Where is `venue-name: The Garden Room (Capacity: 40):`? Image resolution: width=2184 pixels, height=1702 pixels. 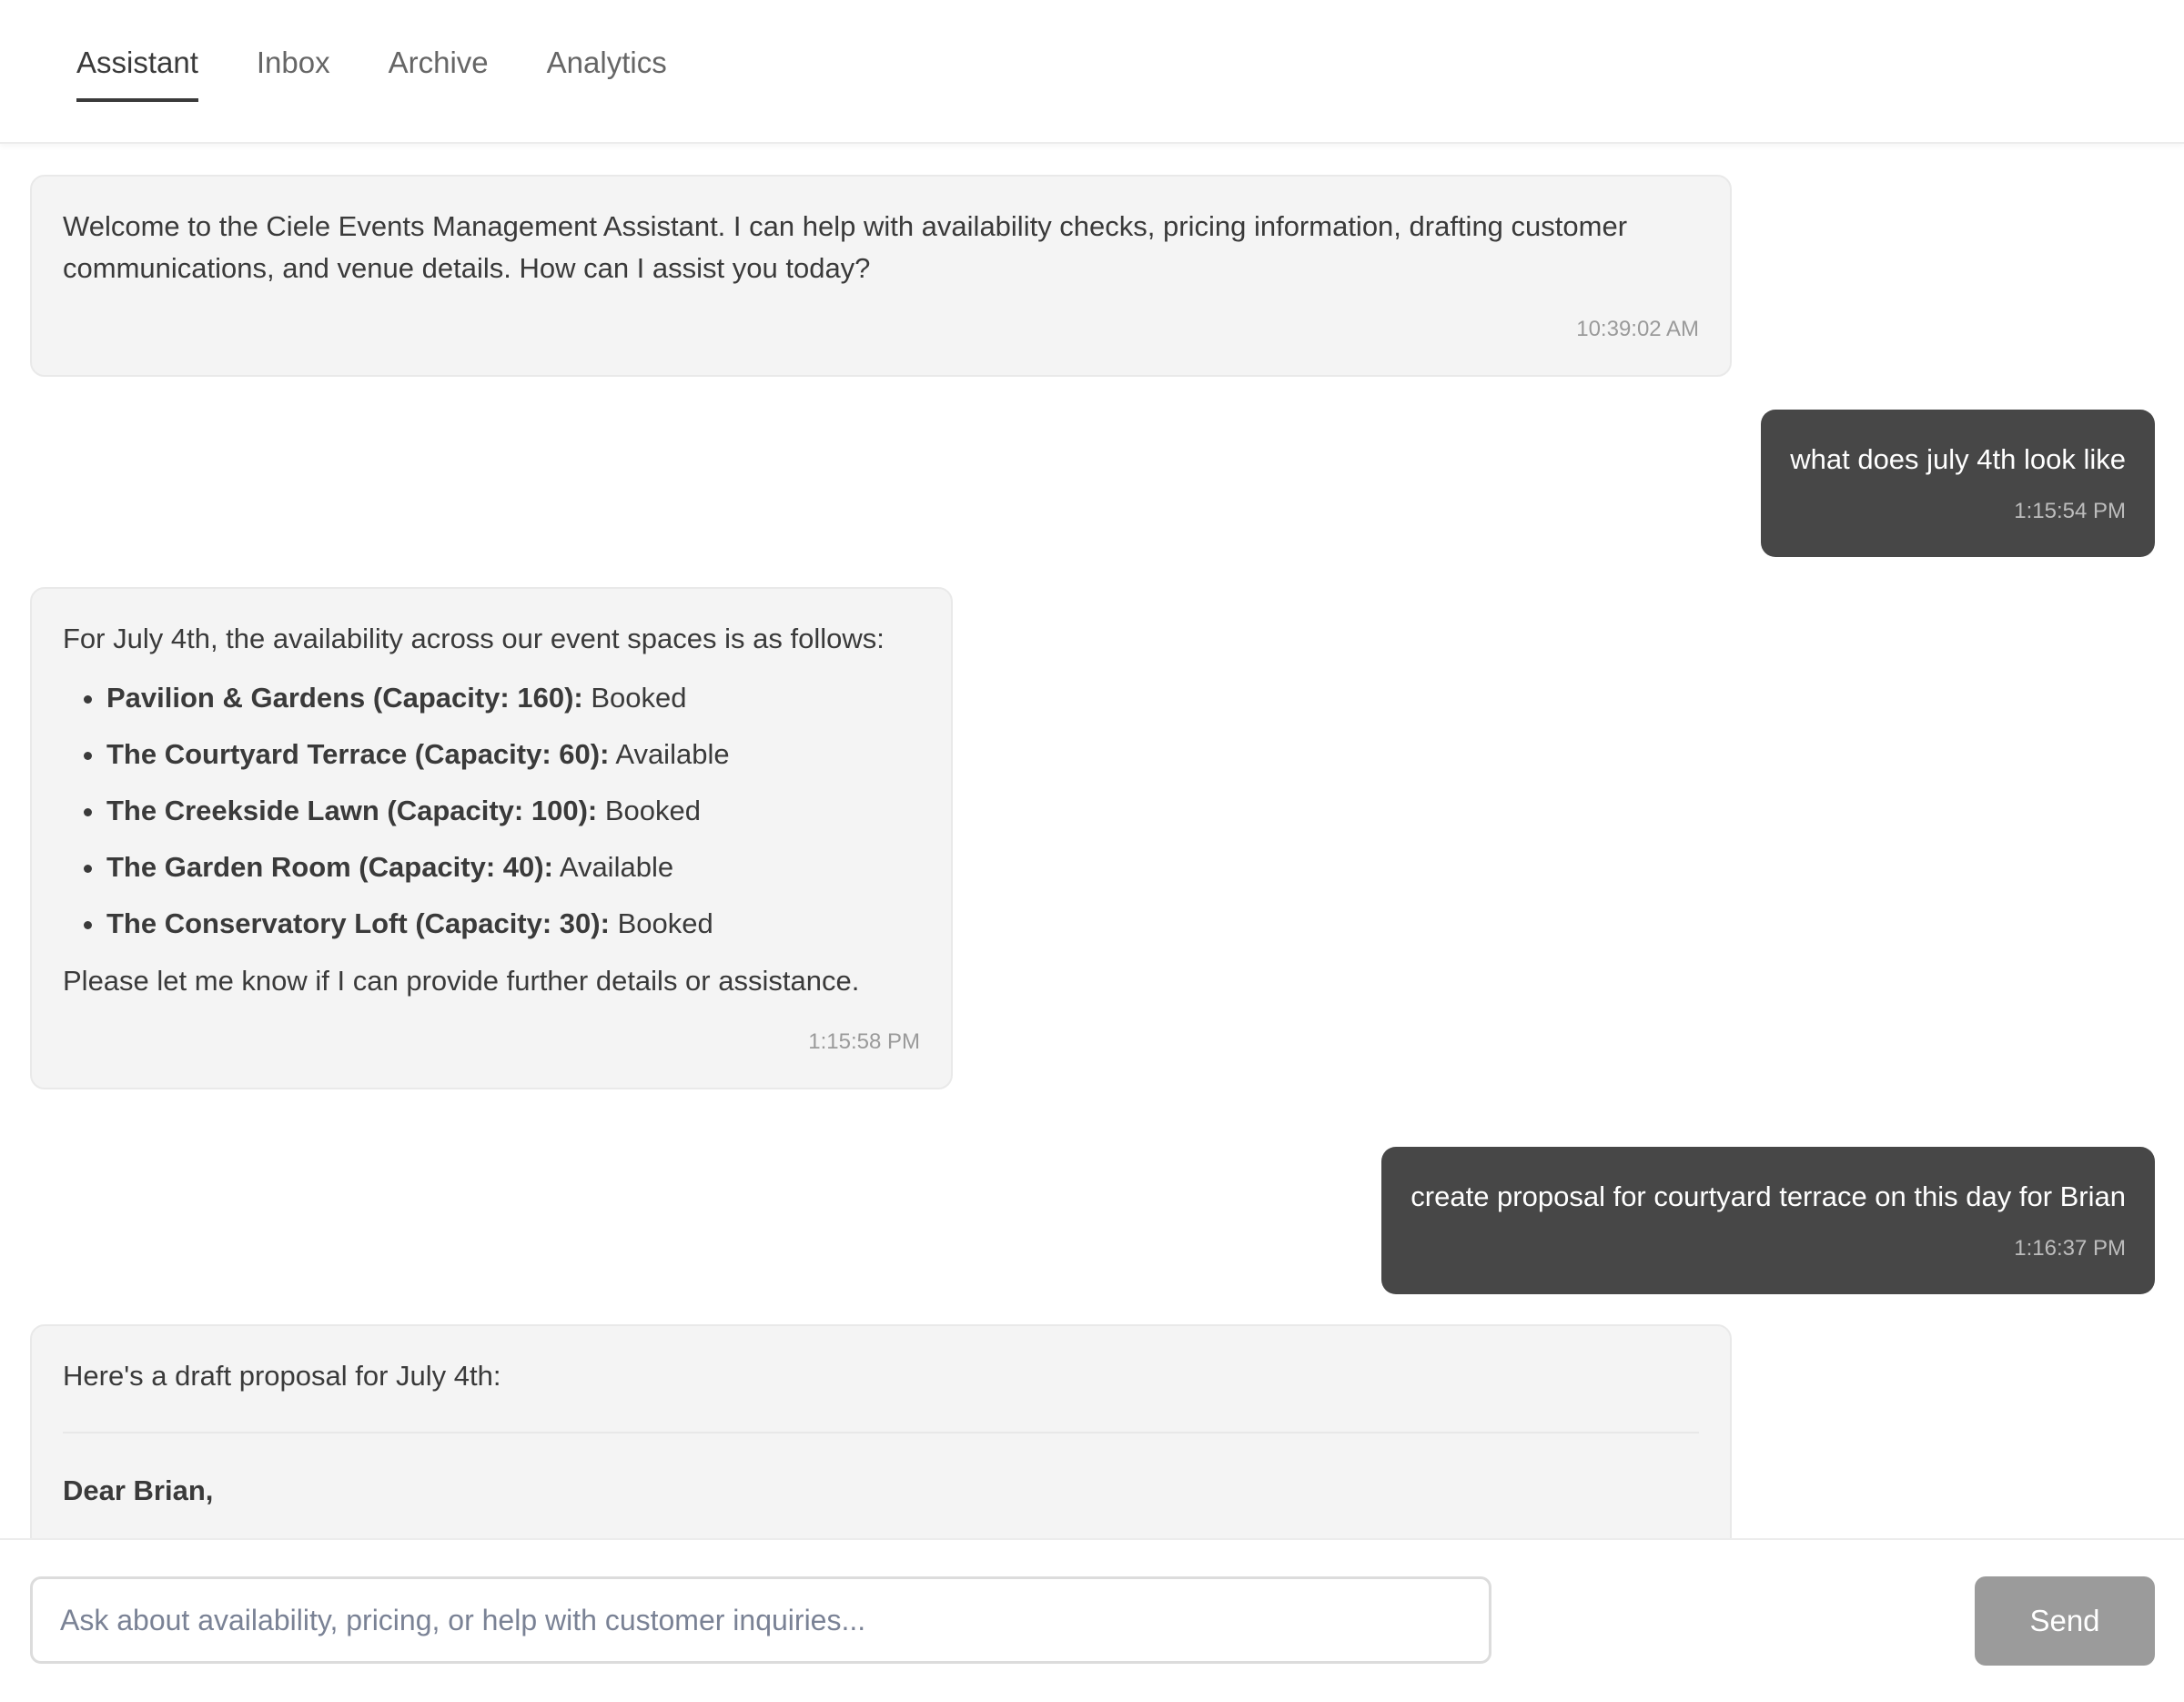
venue-name: The Garden Room (Capacity: 40): is located at coordinates (330, 867).